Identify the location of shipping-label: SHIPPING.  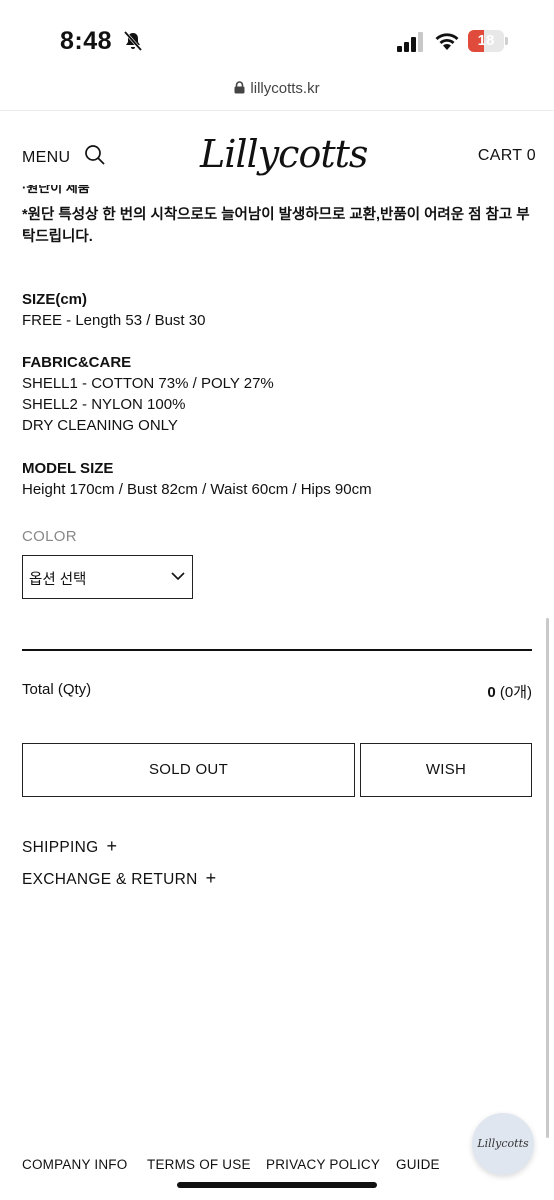
(60, 847).